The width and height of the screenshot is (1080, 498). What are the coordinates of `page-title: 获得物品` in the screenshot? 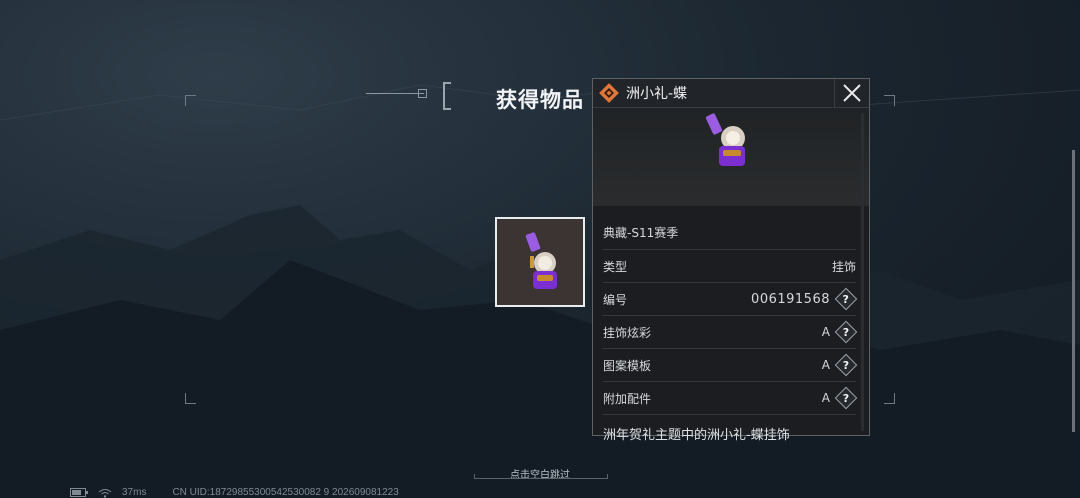 It's located at (540, 100).